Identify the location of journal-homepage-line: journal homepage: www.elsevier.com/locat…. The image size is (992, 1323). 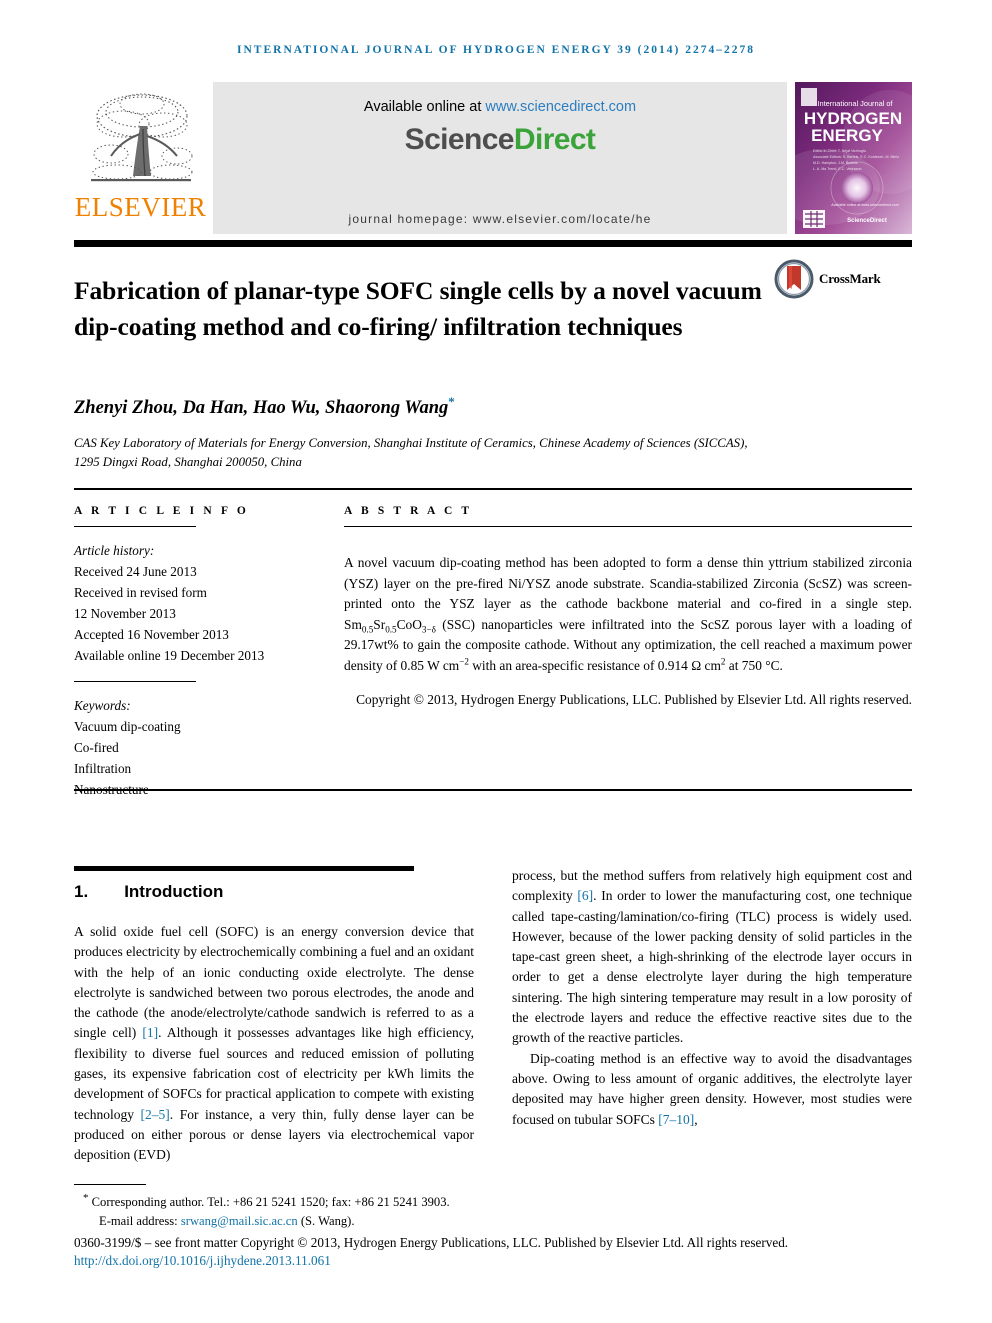
(500, 219).